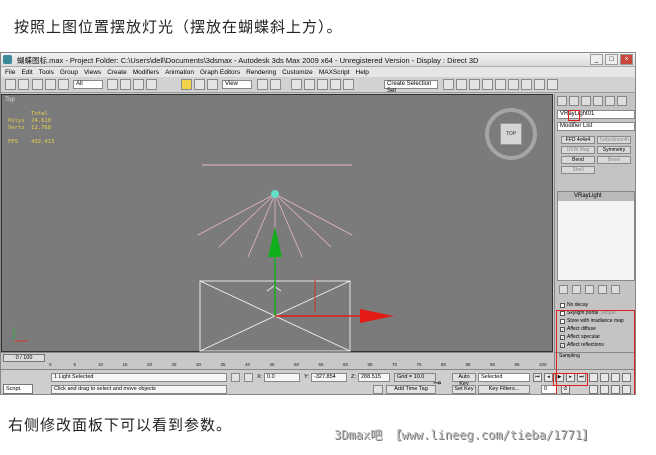  Describe the element at coordinates (578, 140) in the screenshot. I see `ffd-button: FFD 4x4x4` at that location.